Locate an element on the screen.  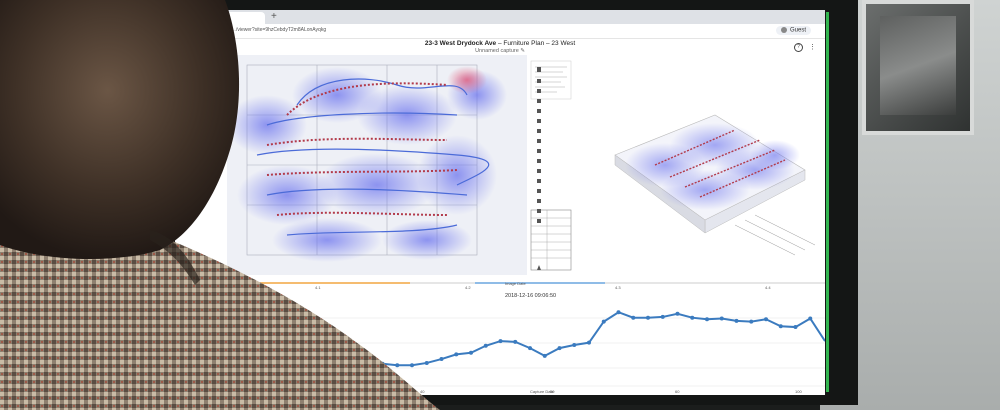
plan-name: – Furniture Plan – 23 West is located at coordinates (536, 43).